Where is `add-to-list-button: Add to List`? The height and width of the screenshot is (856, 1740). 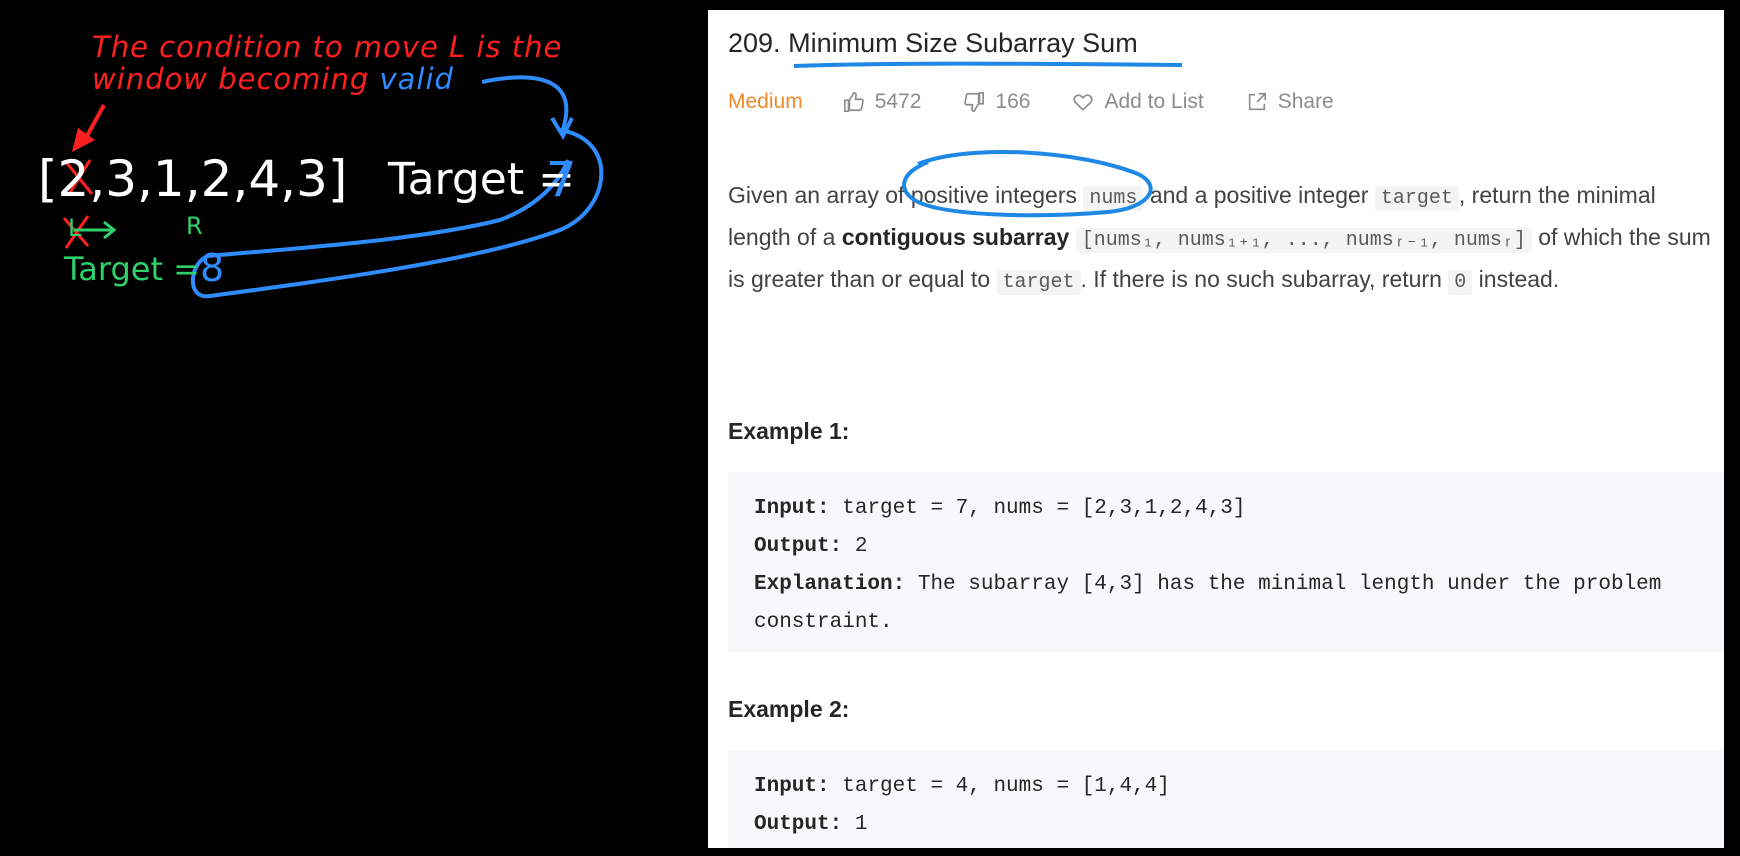 add-to-list-button: Add to List is located at coordinates (1138, 102).